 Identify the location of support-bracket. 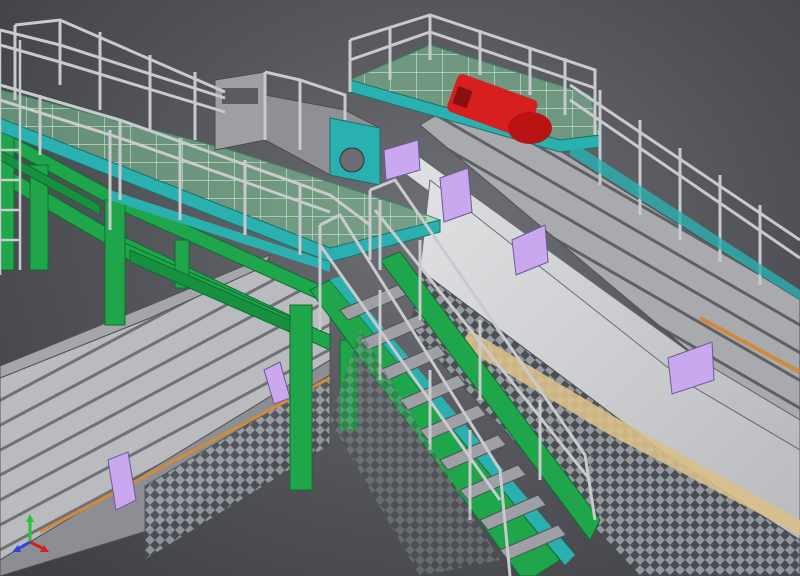
(456, 195).